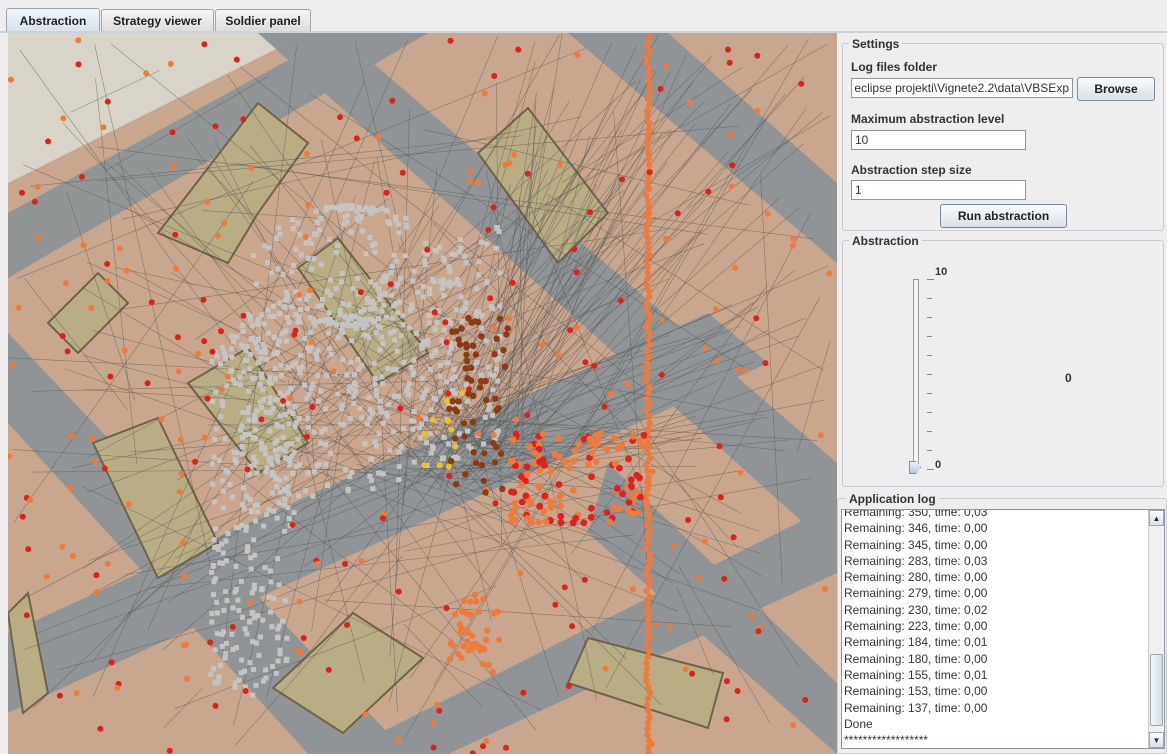 Image resolution: width=1167 pixels, height=754 pixels. I want to click on step-size-label: Abstraction step size, so click(911, 170).